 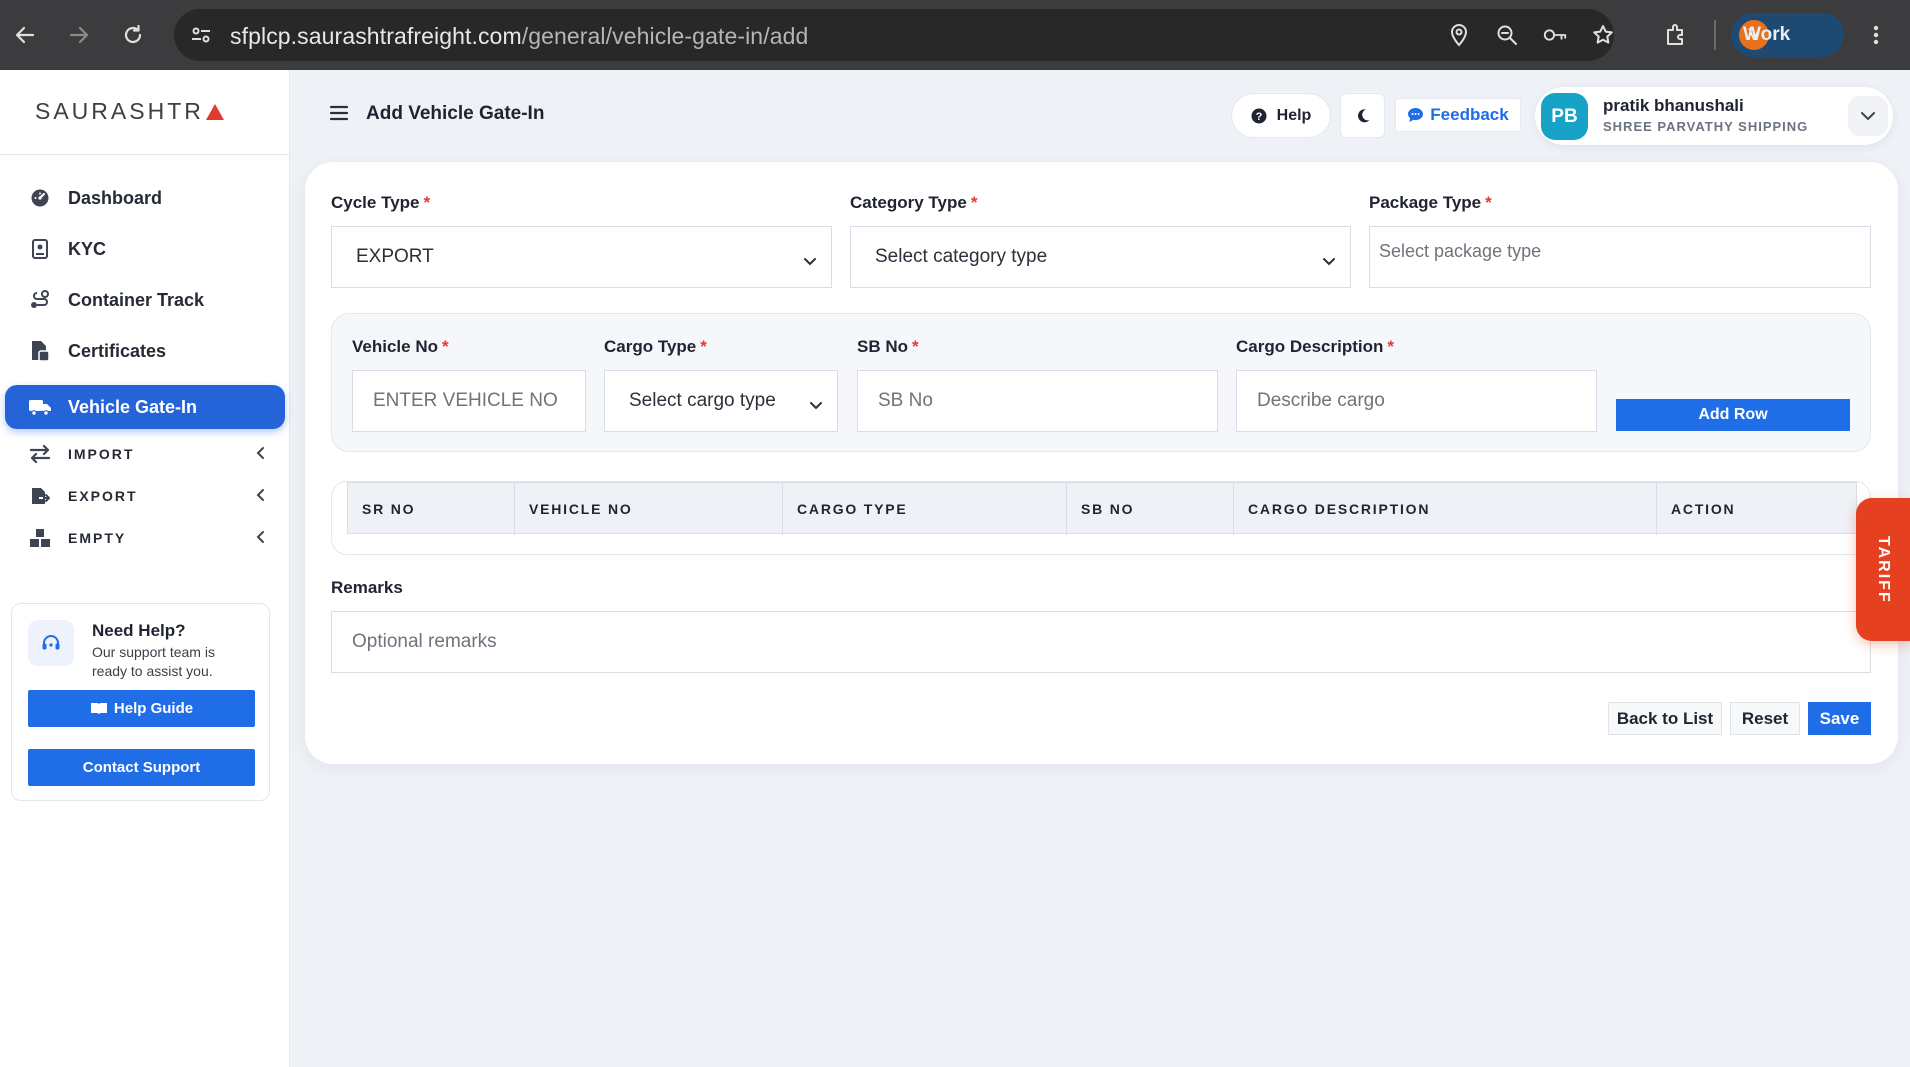 I want to click on back-label: Back to List, so click(x=1665, y=718).